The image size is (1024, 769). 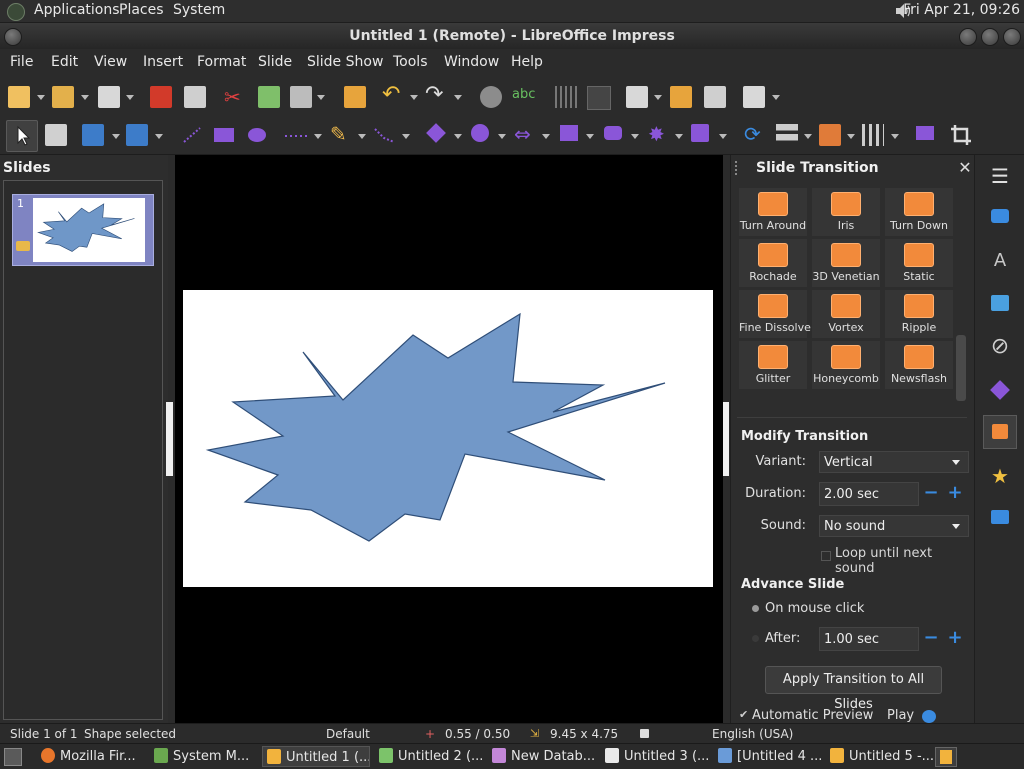 I want to click on symbol-shapes-icon, so click(x=480, y=133).